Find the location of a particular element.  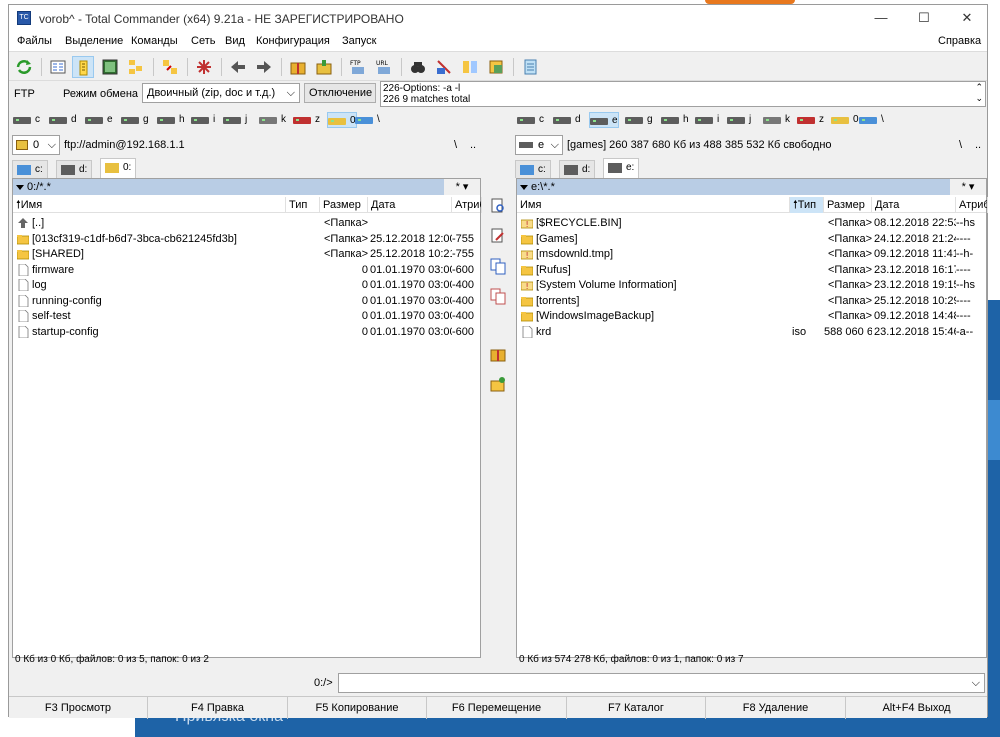

file-row: [SHARED] <Папка> 25.12.2018 10:21 -755 is located at coordinates (246, 254).